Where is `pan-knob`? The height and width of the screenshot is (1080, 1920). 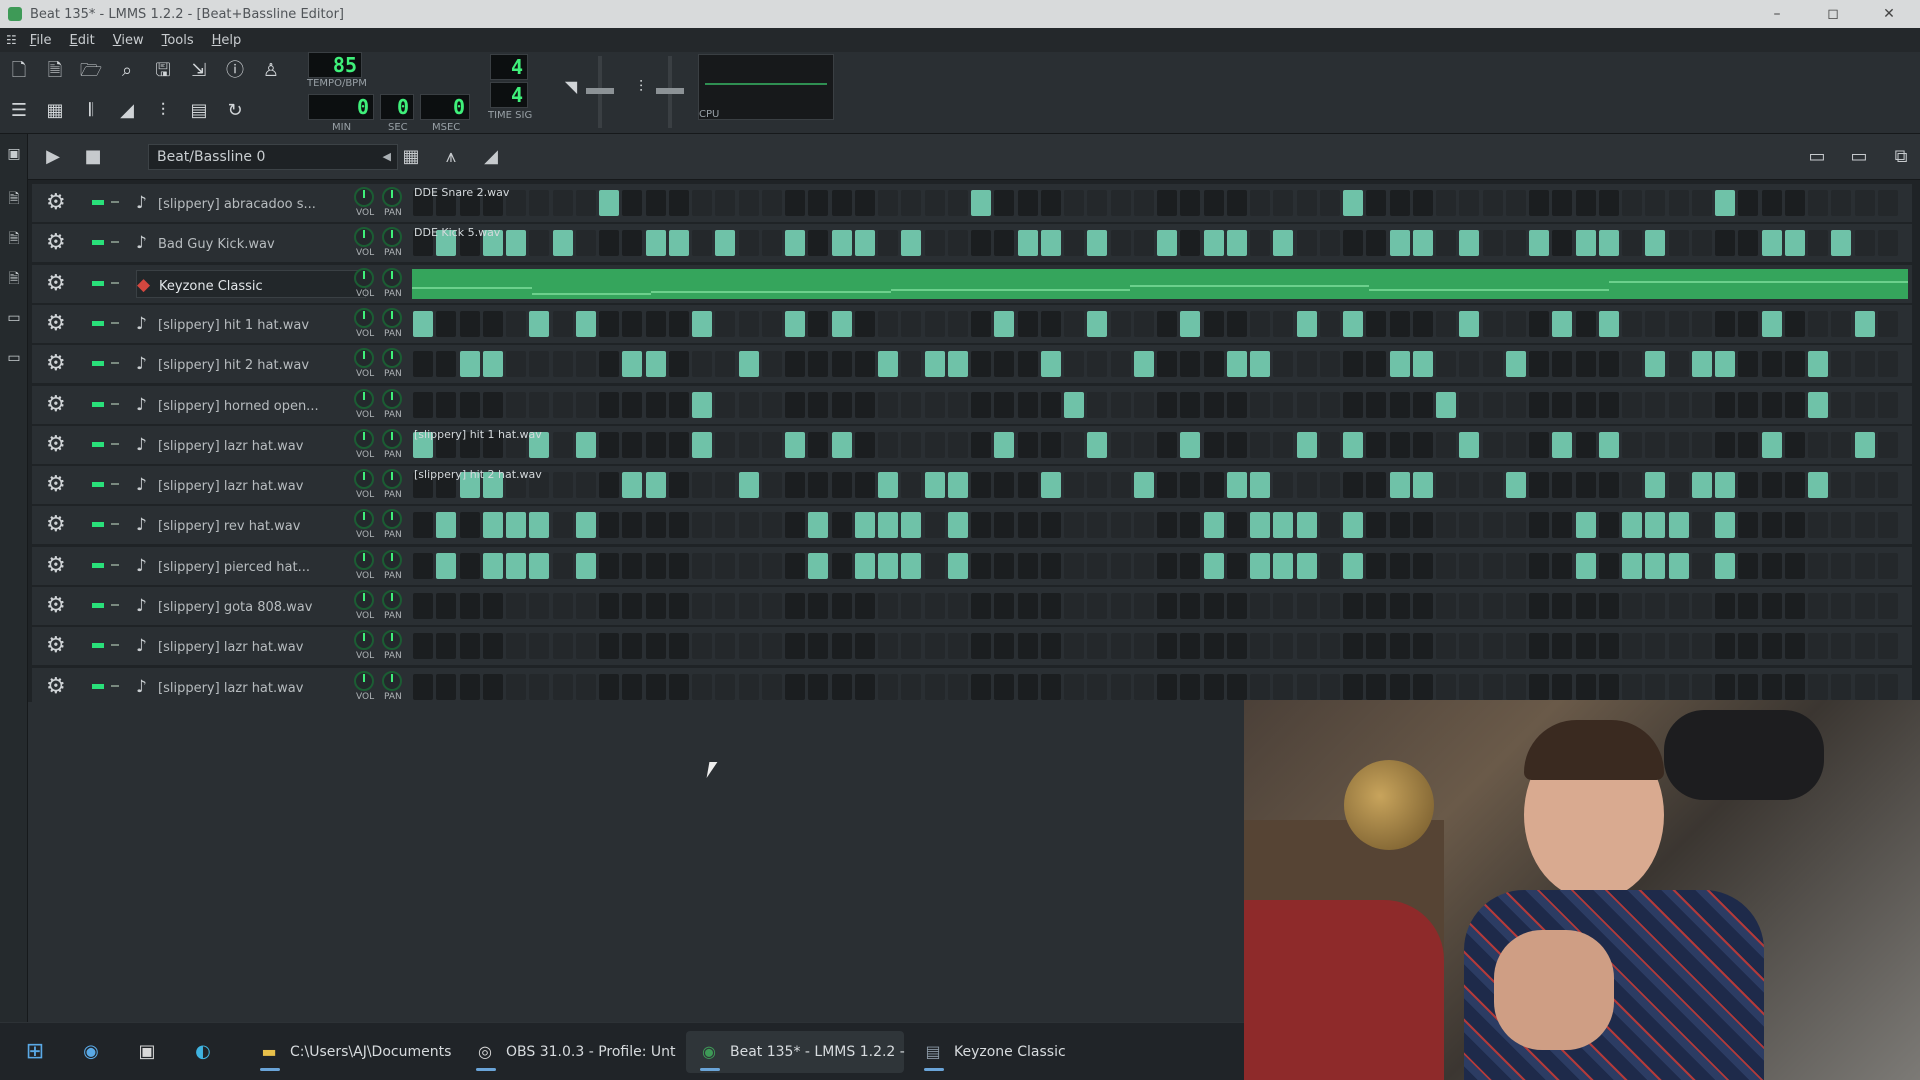 pan-knob is located at coordinates (392, 197).